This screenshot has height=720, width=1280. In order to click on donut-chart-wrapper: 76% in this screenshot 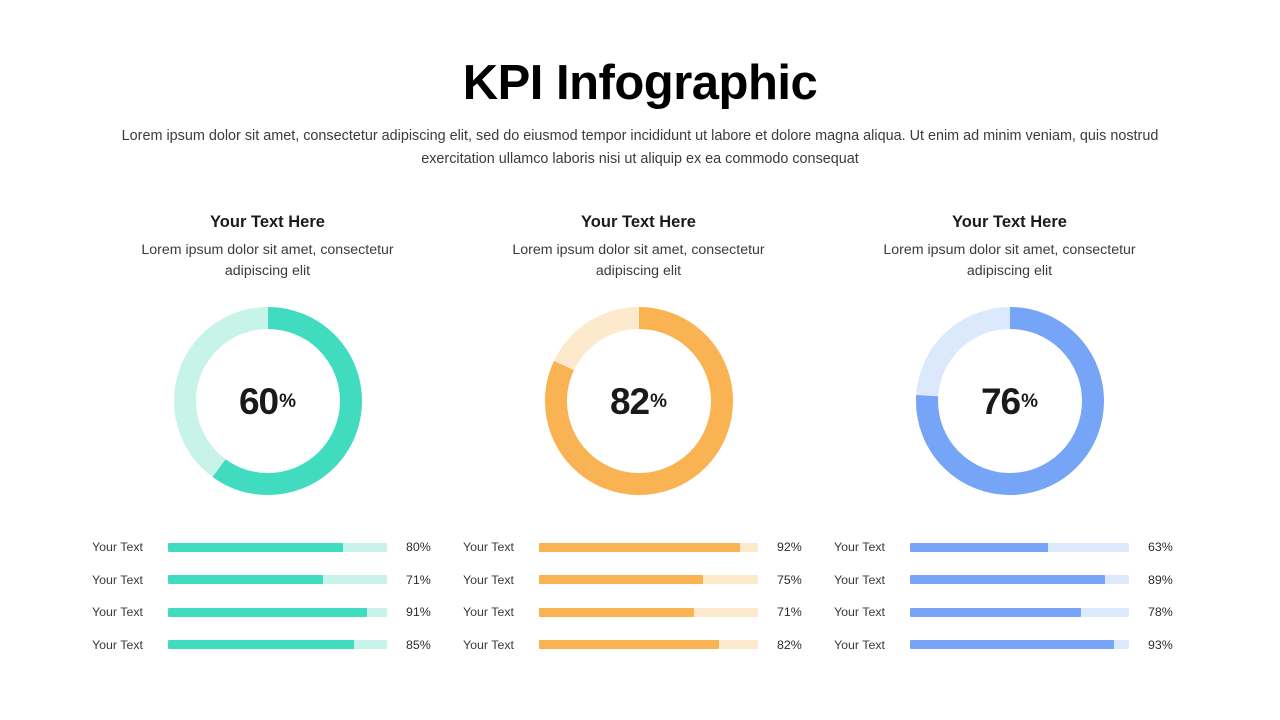, I will do `click(1009, 401)`.